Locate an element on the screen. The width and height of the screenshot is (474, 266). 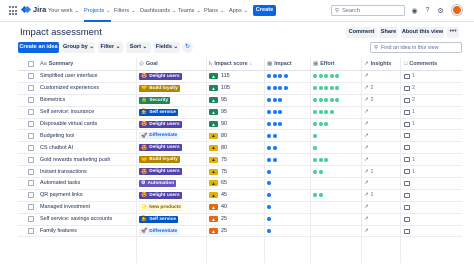
column-header-impact: ▦ Impact is located at coordinates (279, 64).